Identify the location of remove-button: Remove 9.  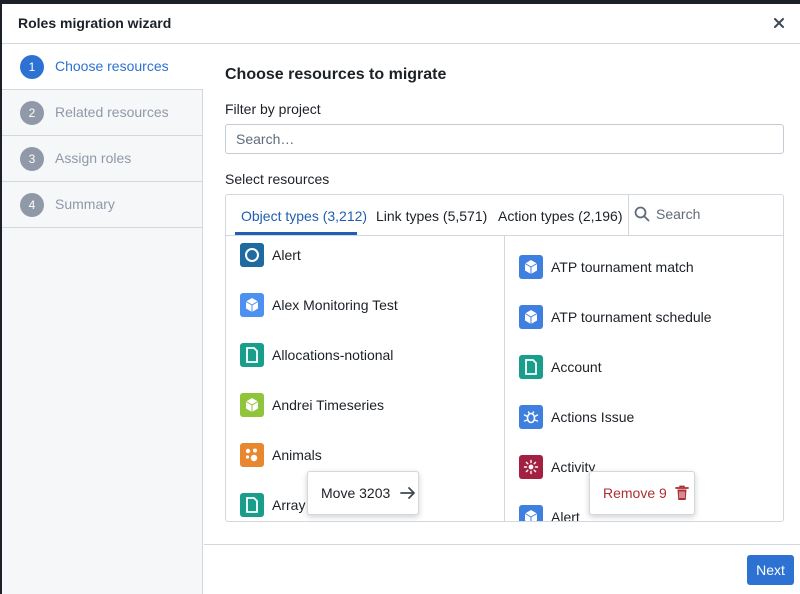
(642, 493).